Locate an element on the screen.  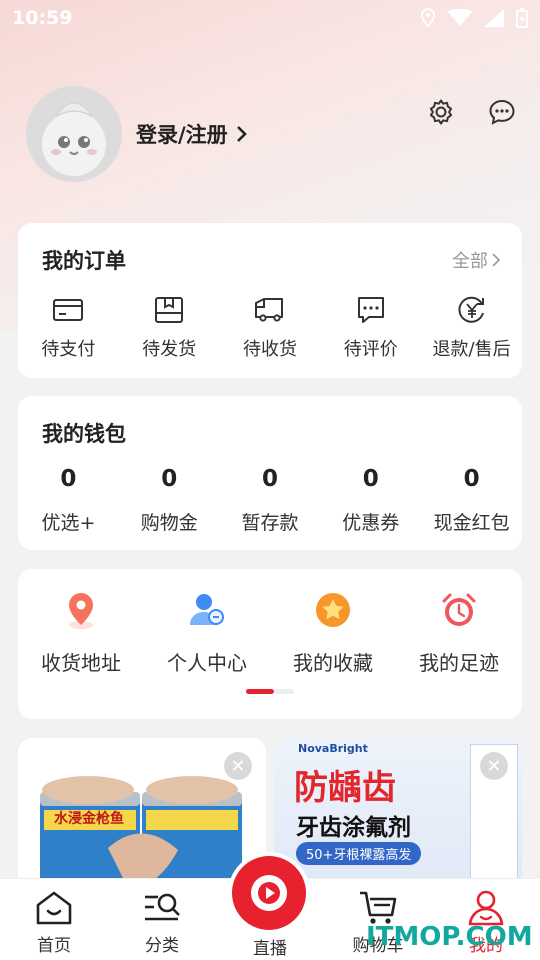
package-box-icon is located at coordinates (169, 310).